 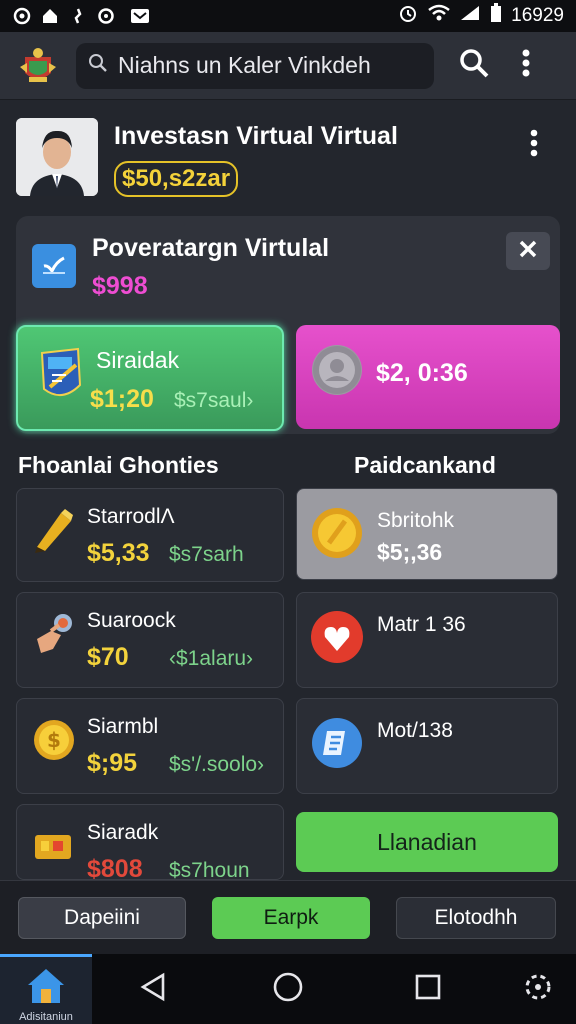 What do you see at coordinates (54, 530) in the screenshot?
I see `pencil-icon` at bounding box center [54, 530].